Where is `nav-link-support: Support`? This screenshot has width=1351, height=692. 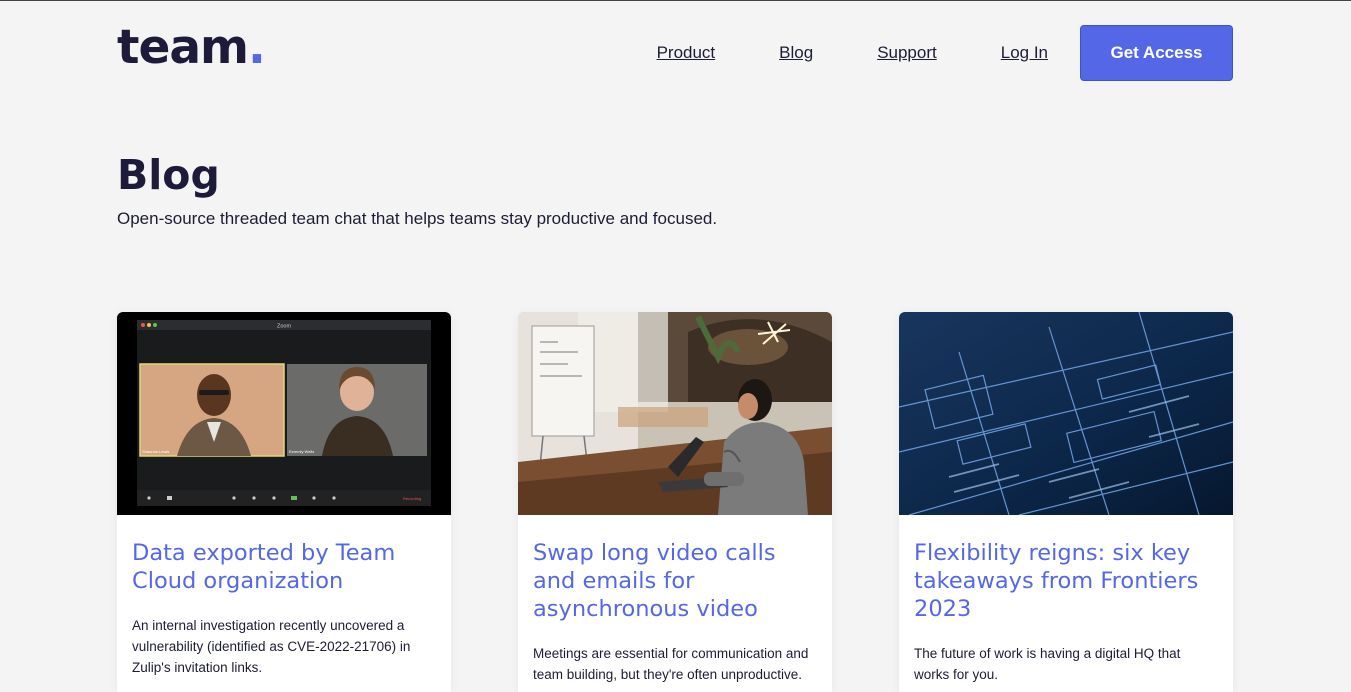 nav-link-support: Support is located at coordinates (907, 53).